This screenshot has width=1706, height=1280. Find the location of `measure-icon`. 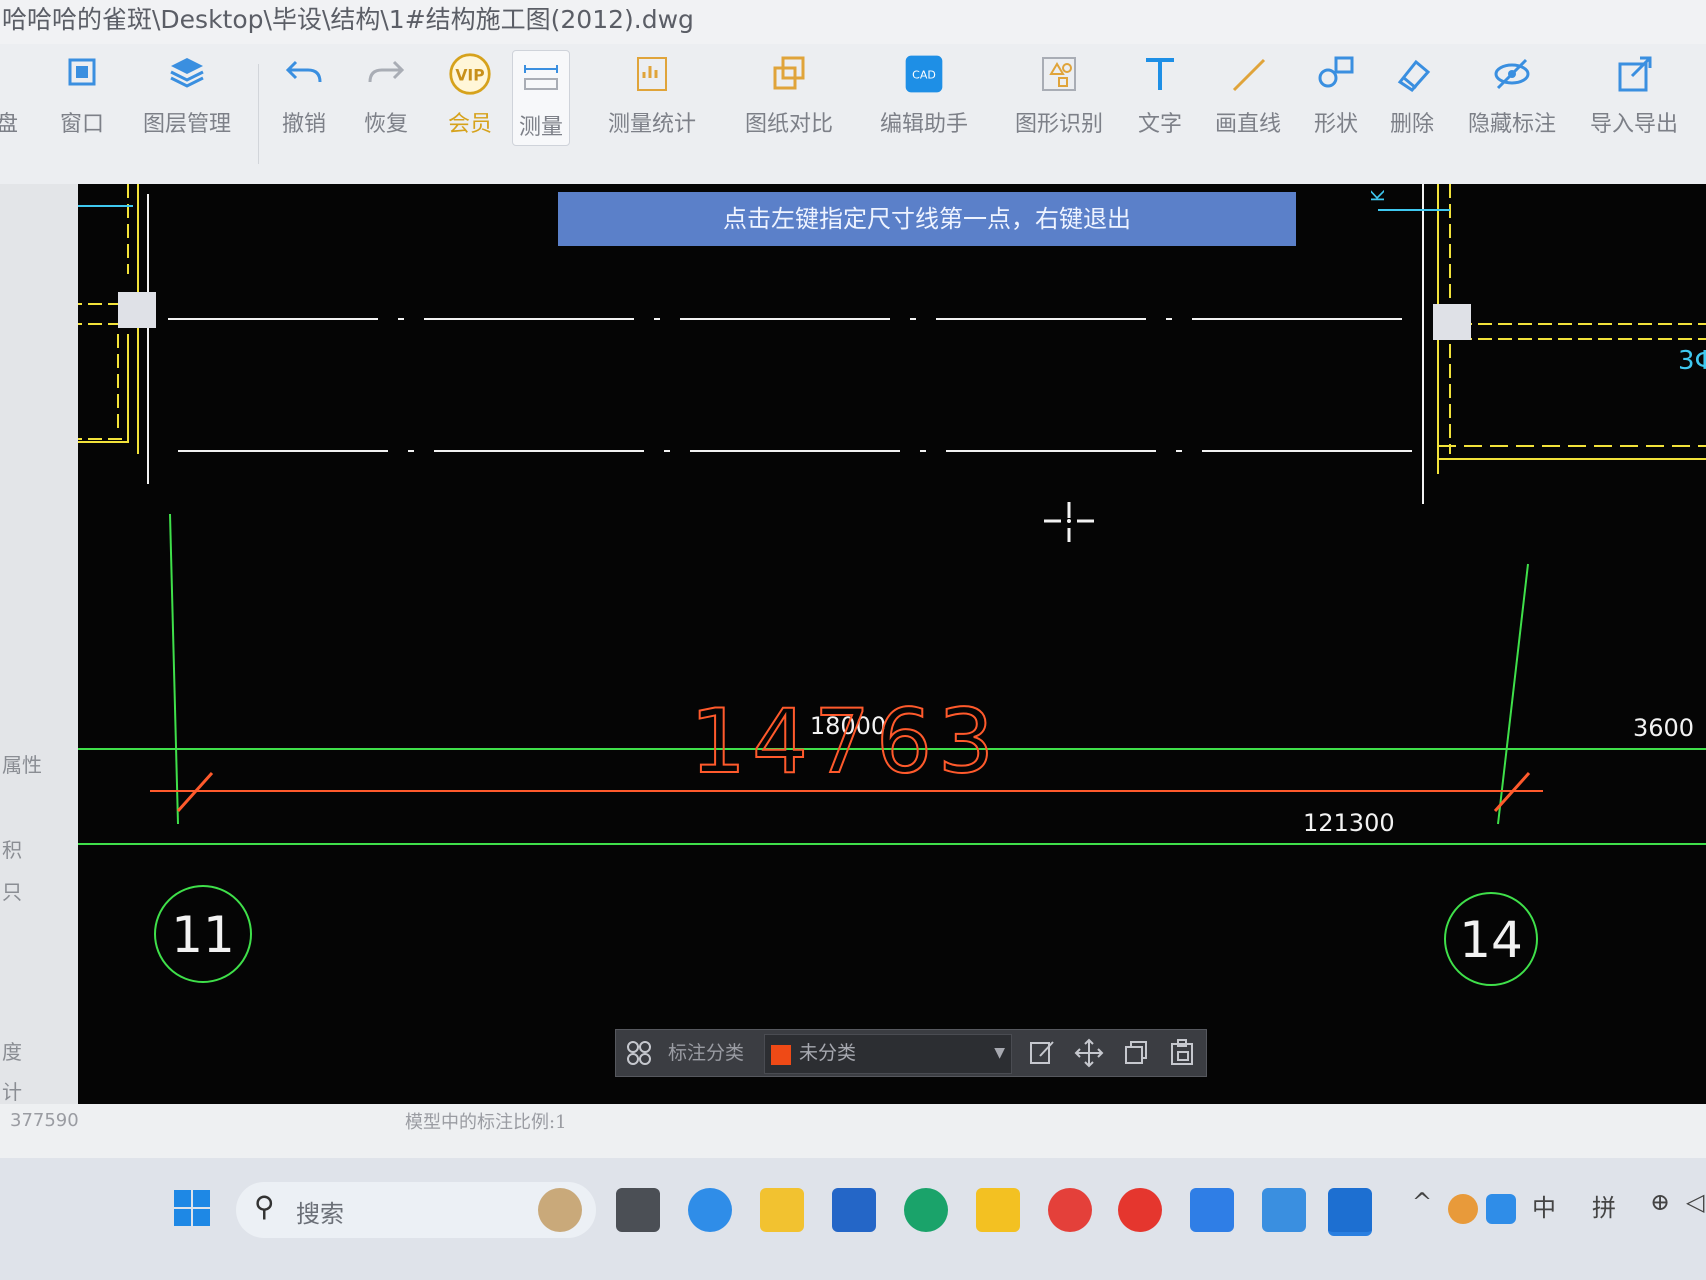

measure-icon is located at coordinates (541, 77).